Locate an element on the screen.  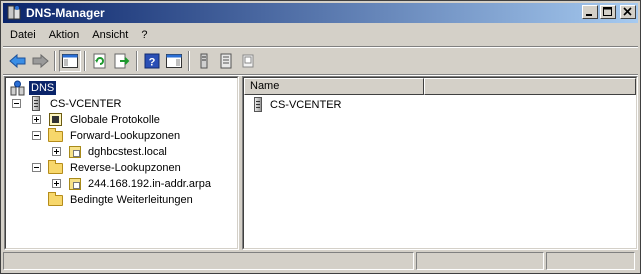
export-list-icon is located at coordinates (122, 61).